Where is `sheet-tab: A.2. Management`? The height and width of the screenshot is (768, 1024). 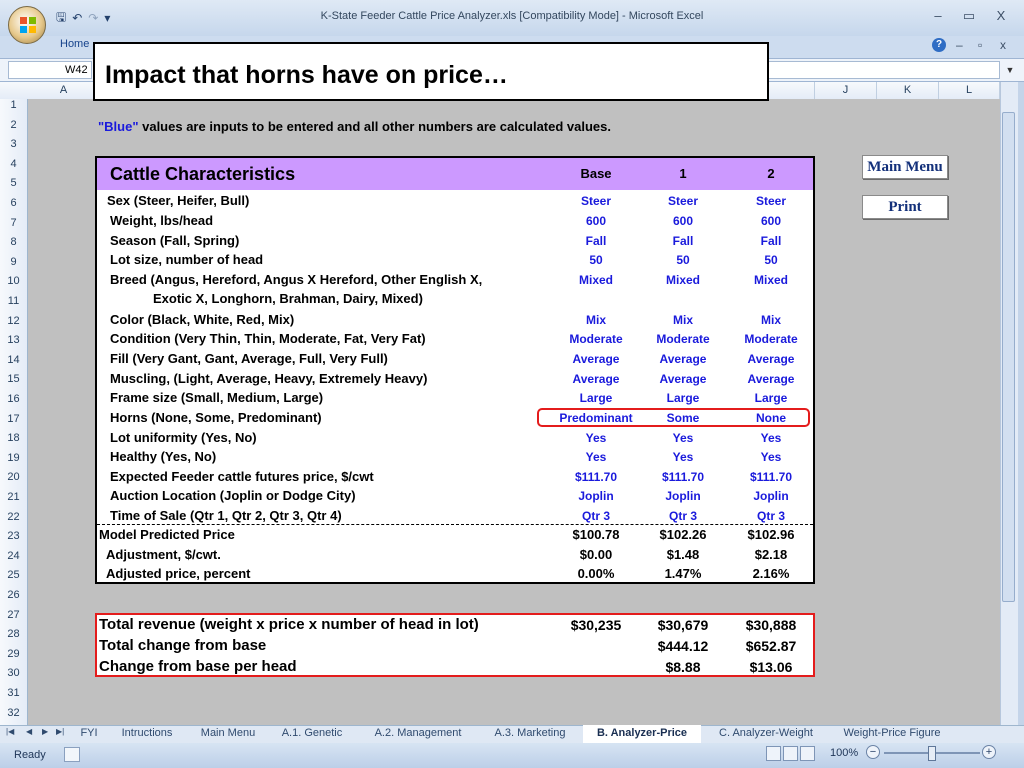 sheet-tab: A.2. Management is located at coordinates (418, 733).